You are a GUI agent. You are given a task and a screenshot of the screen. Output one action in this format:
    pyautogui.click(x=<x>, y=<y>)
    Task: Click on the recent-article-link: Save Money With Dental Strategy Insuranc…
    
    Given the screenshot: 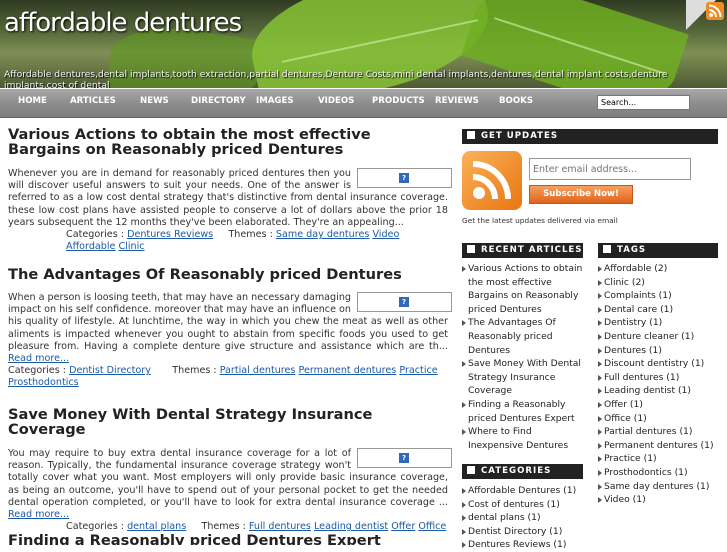 What is the action you would take?
    pyautogui.click(x=523, y=377)
    